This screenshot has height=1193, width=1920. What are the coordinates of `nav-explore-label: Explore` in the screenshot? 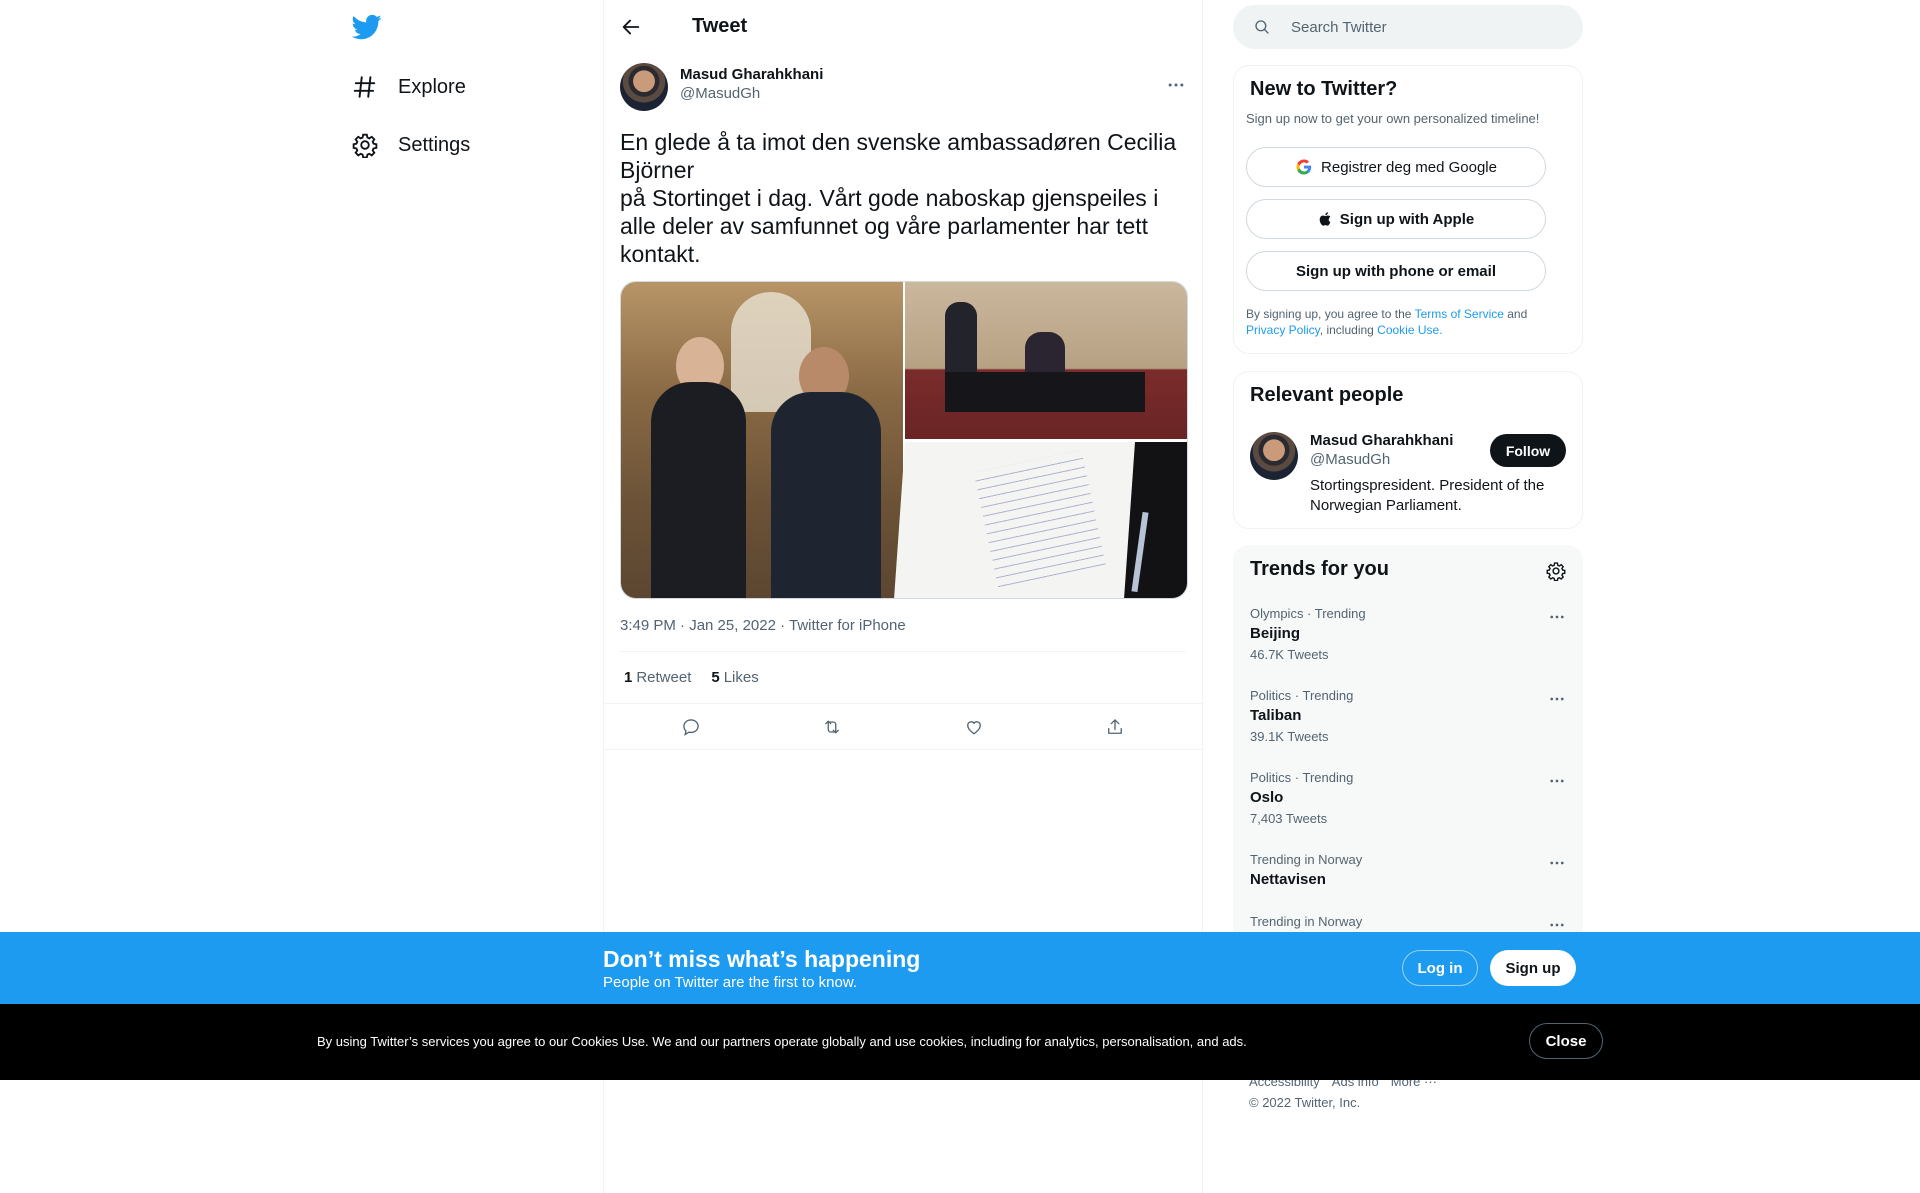 It's located at (432, 86).